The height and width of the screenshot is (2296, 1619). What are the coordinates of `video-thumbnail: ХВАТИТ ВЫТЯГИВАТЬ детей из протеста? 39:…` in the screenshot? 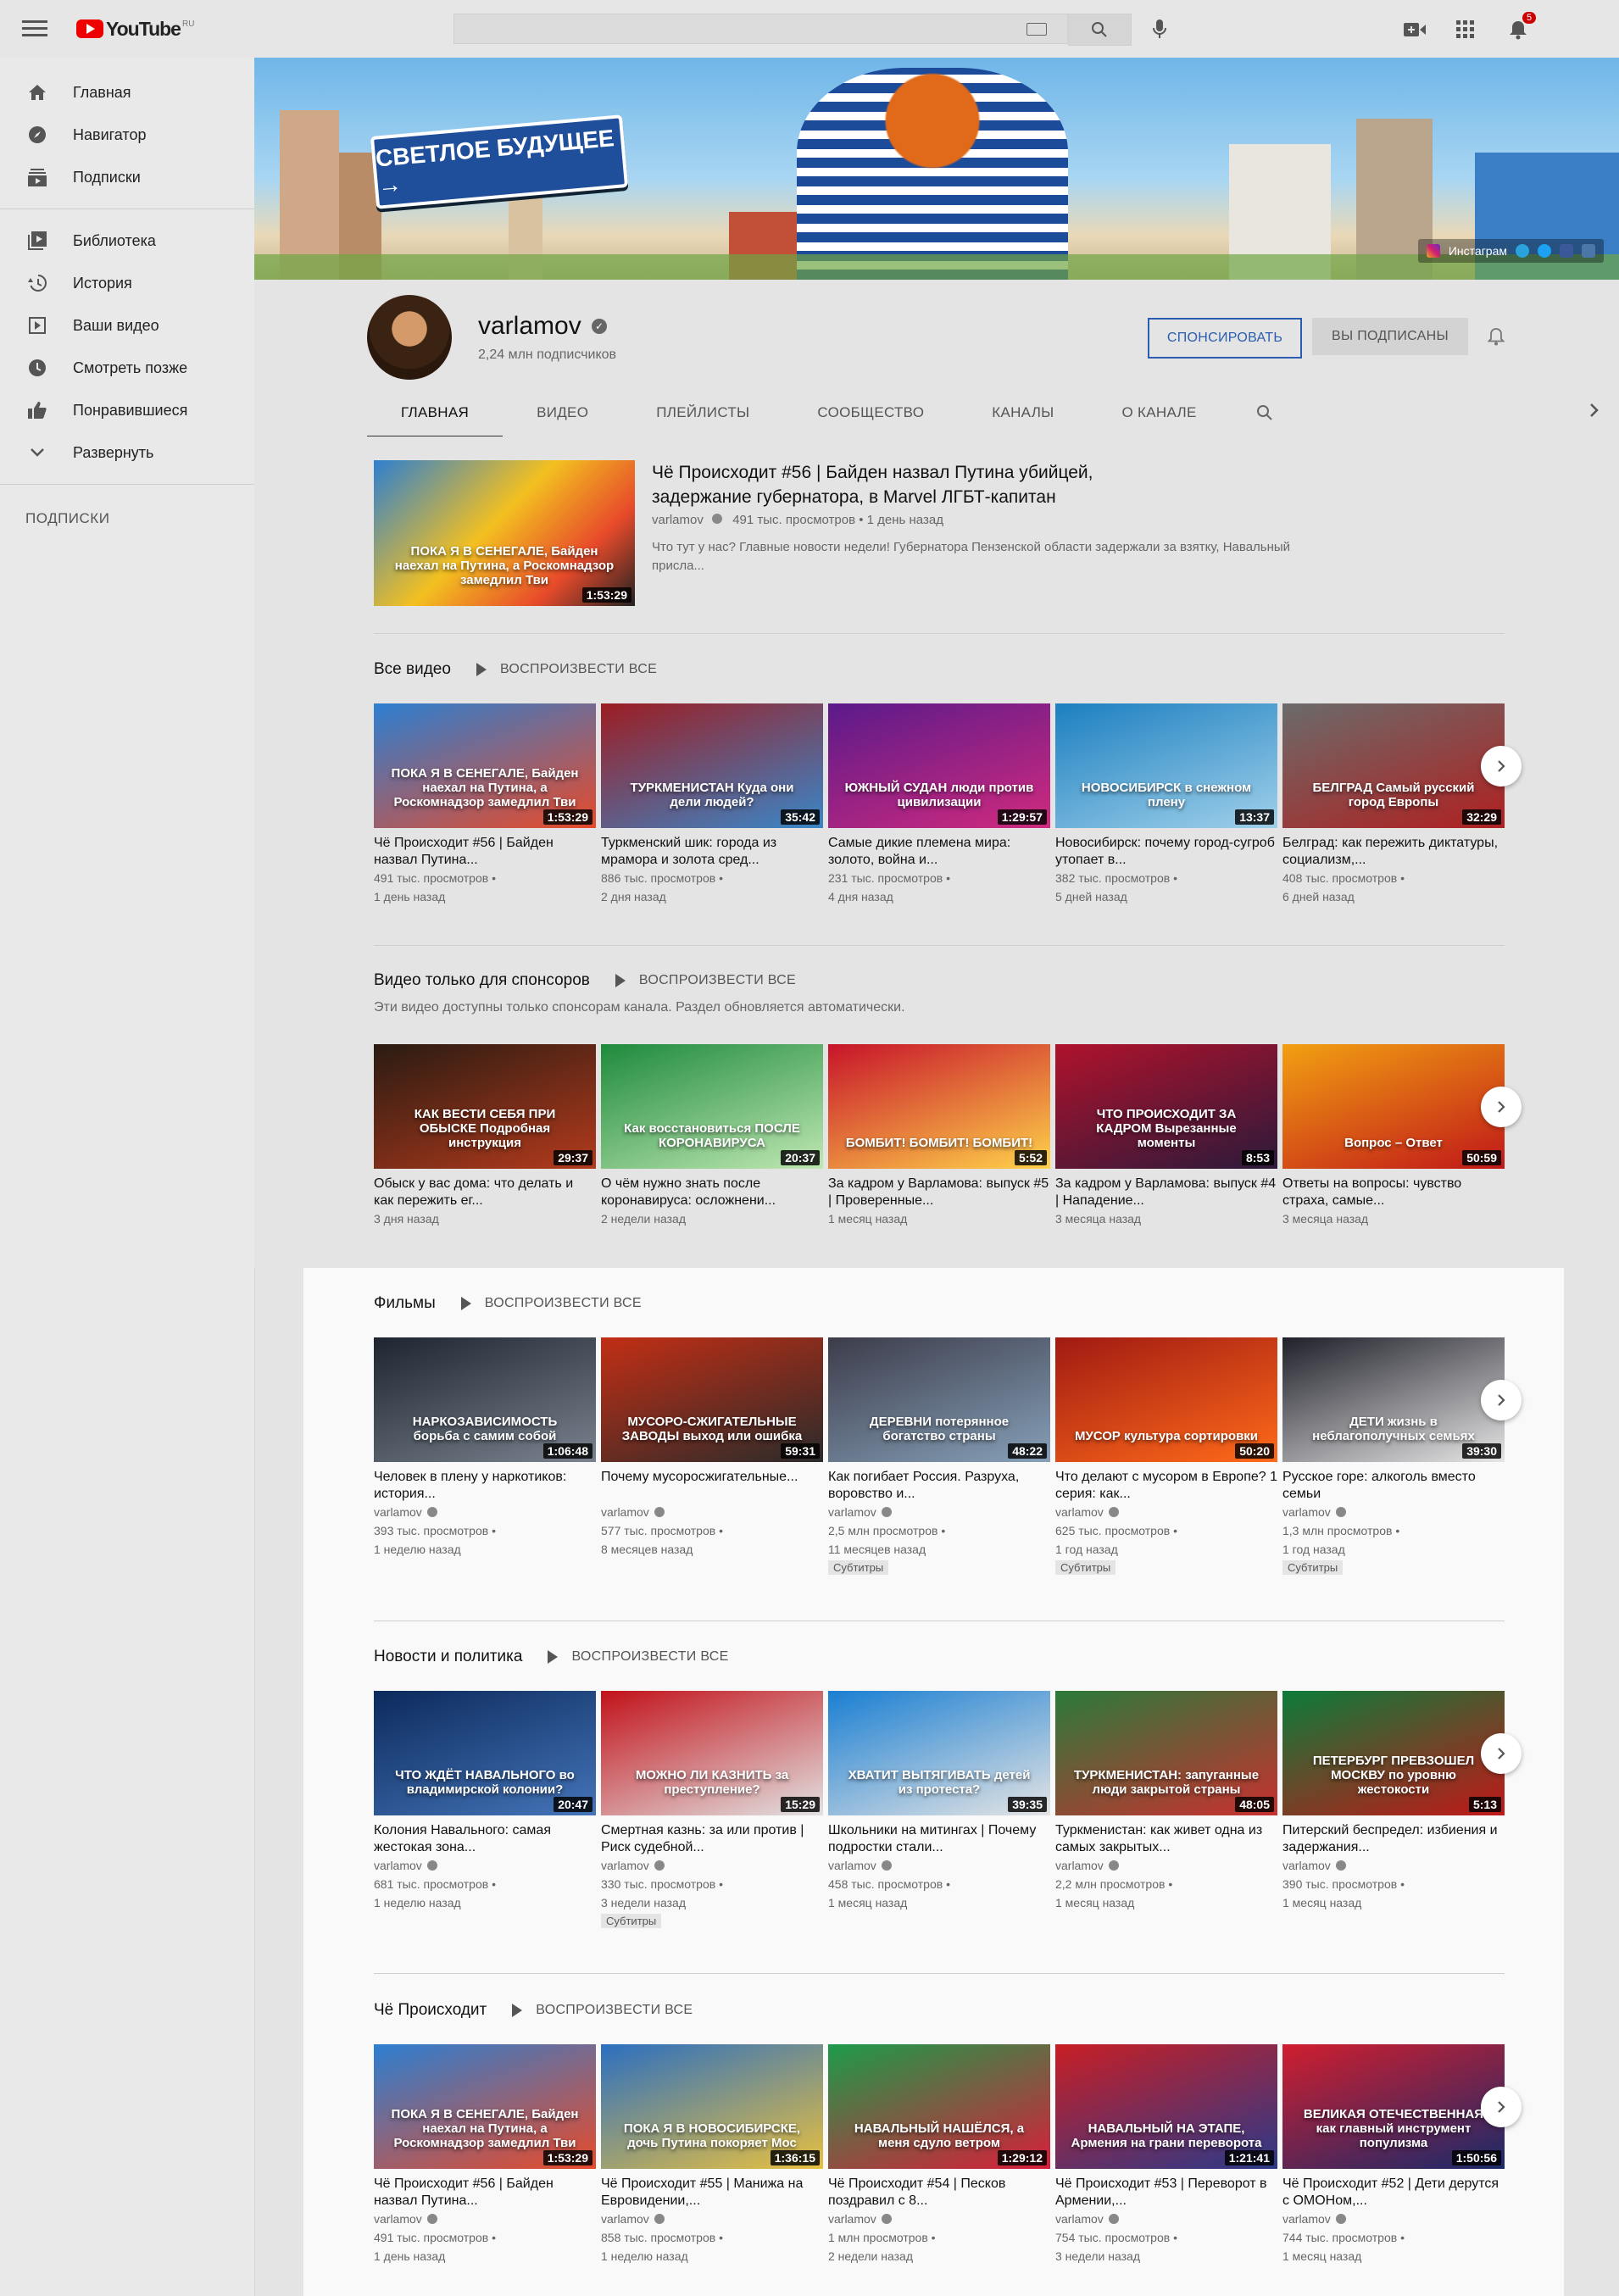 It's located at (939, 1753).